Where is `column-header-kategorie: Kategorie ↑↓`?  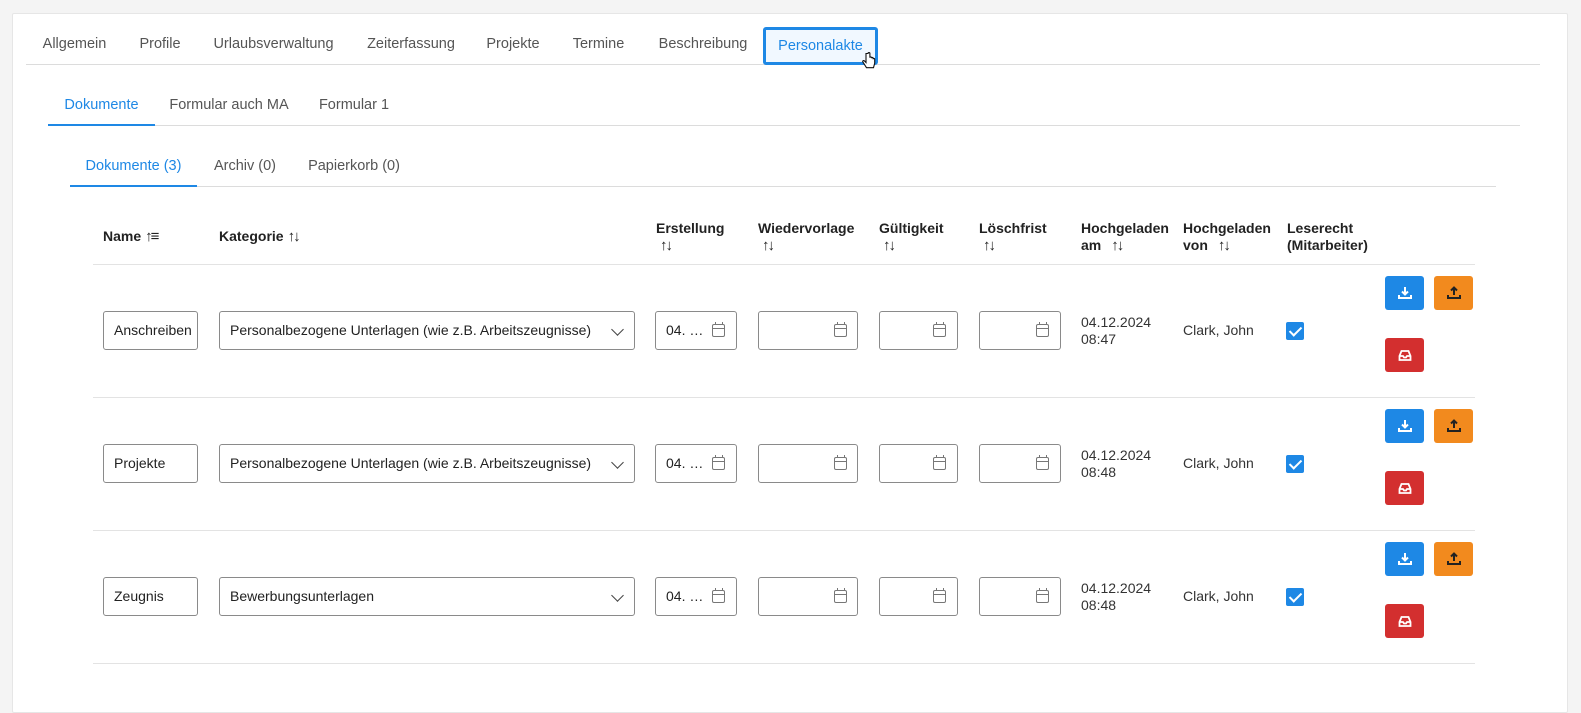 column-header-kategorie: Kategorie ↑↓ is located at coordinates (260, 236).